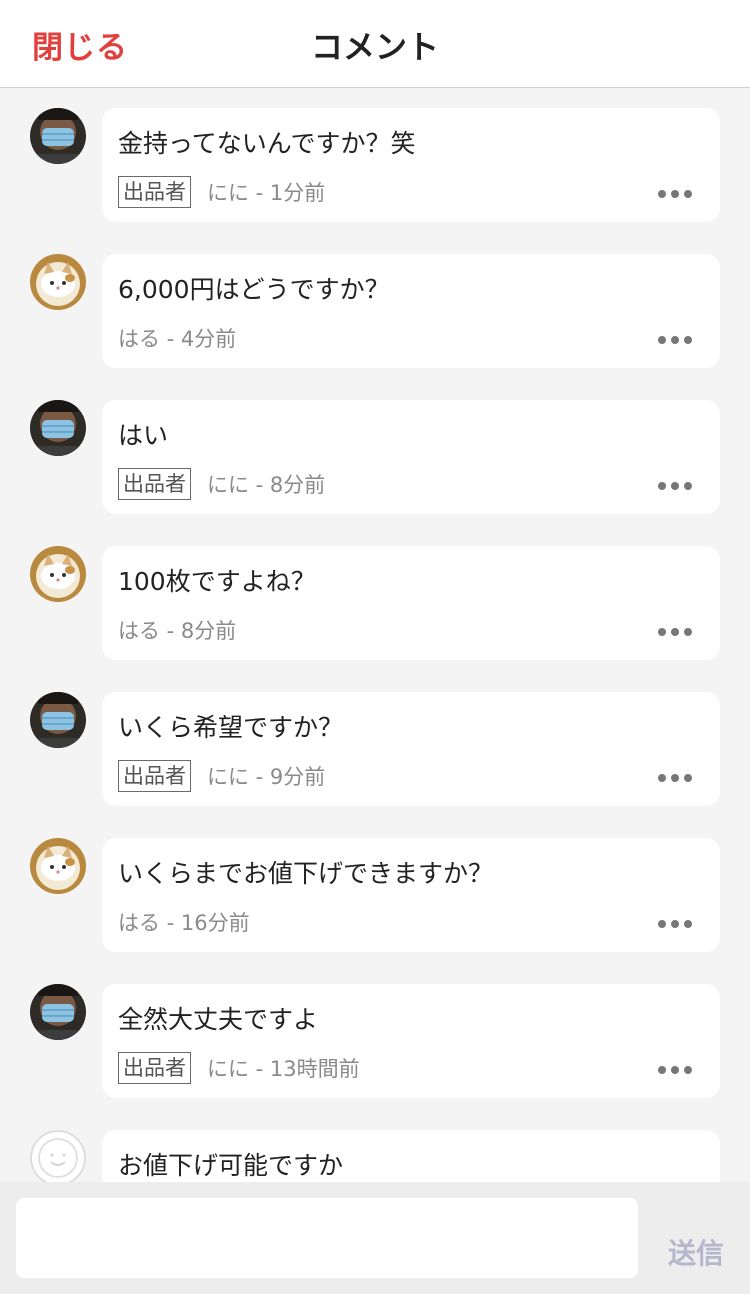 This screenshot has width=750, height=1294. I want to click on comment-item: 金持ってないんですか？笑 出品者 にに - 1分前, so click(375, 165).